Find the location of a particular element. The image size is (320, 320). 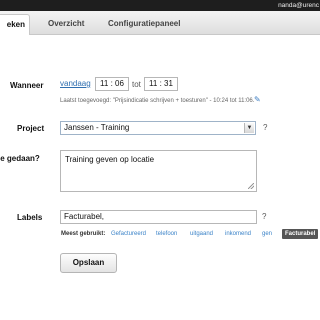

pencil-icon: ✎ is located at coordinates (257, 99).